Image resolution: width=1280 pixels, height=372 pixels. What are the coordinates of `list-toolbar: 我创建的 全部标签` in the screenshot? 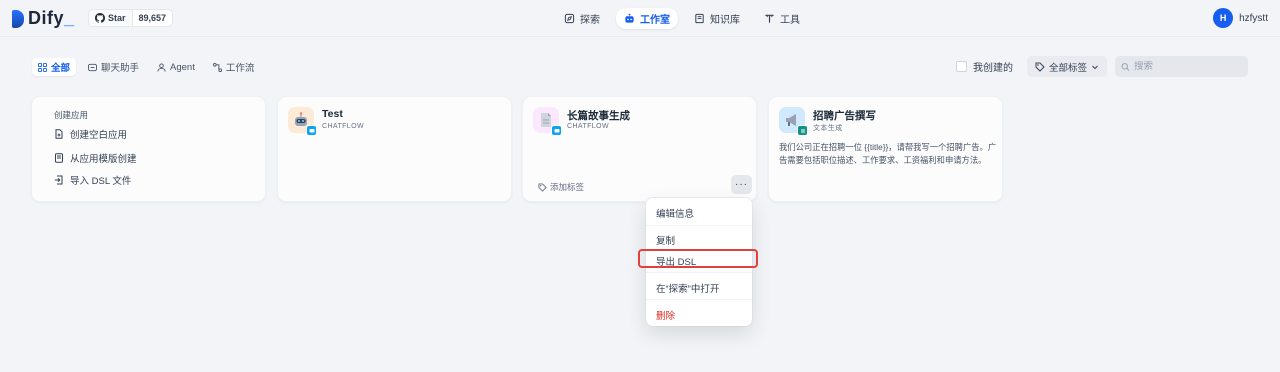 It's located at (1101, 66).